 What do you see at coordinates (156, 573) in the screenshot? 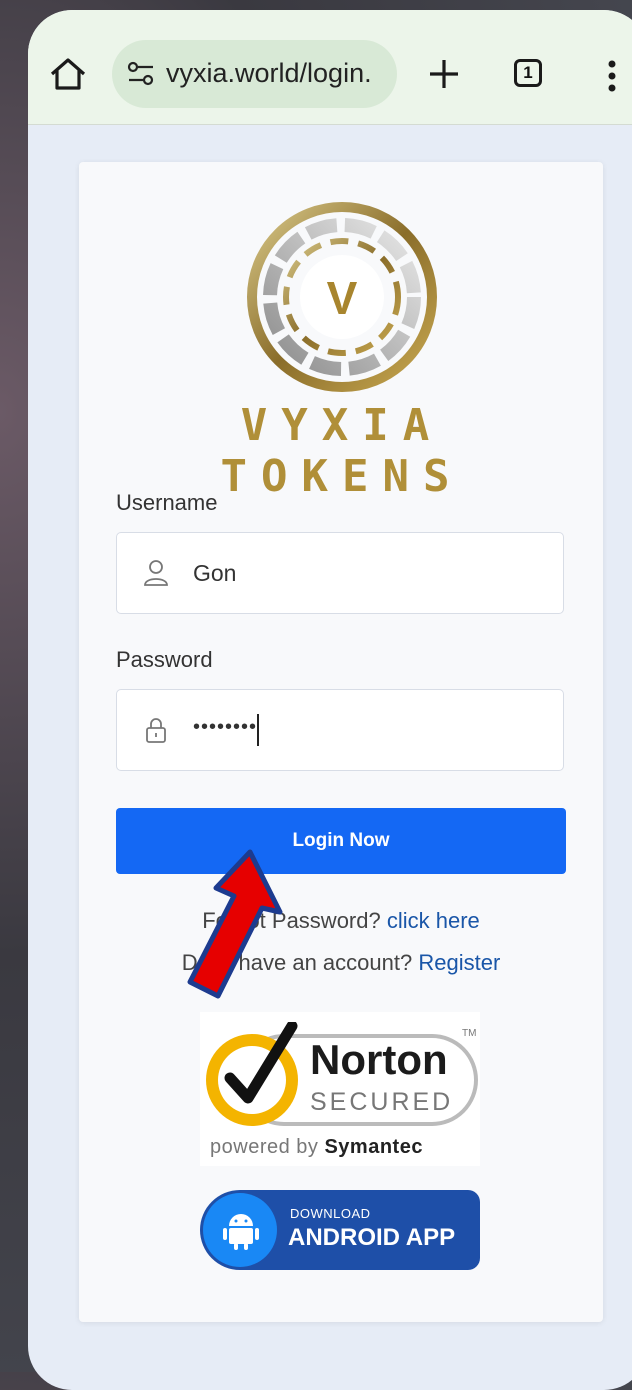
I see `user-icon` at bounding box center [156, 573].